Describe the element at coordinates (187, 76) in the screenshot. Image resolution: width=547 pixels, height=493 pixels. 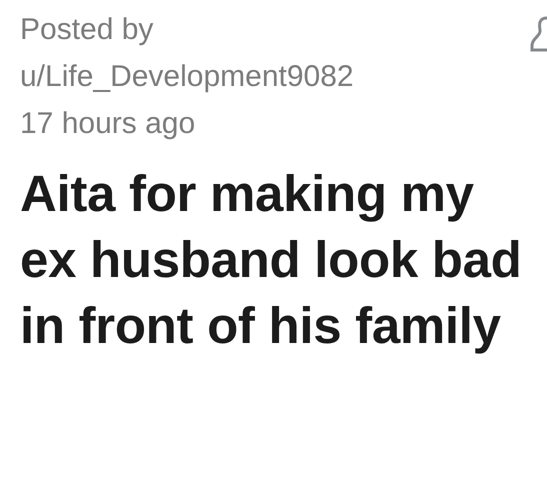
I see `author-link: u/Life_Development9082` at that location.